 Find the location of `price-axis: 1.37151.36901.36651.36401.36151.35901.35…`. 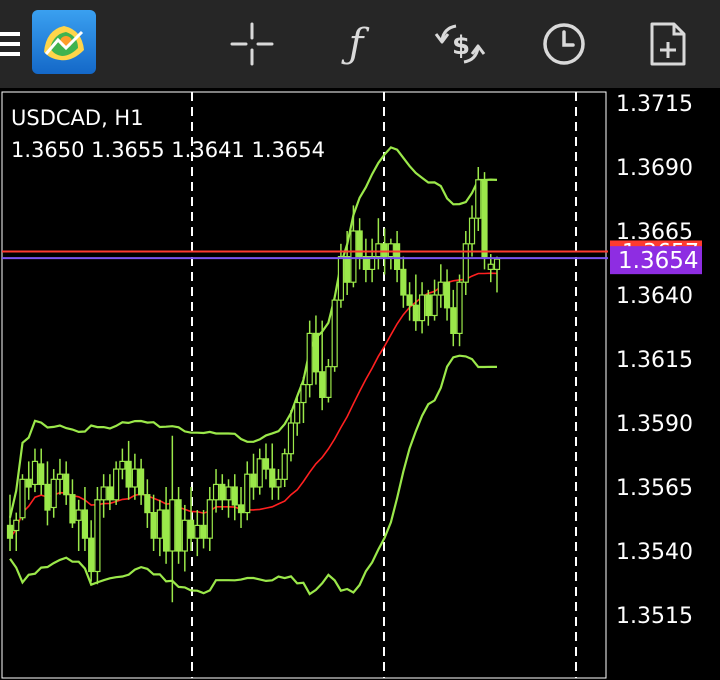

price-axis: 1.37151.36901.36651.36401.36151.35901.35… is located at coordinates (656, 360).